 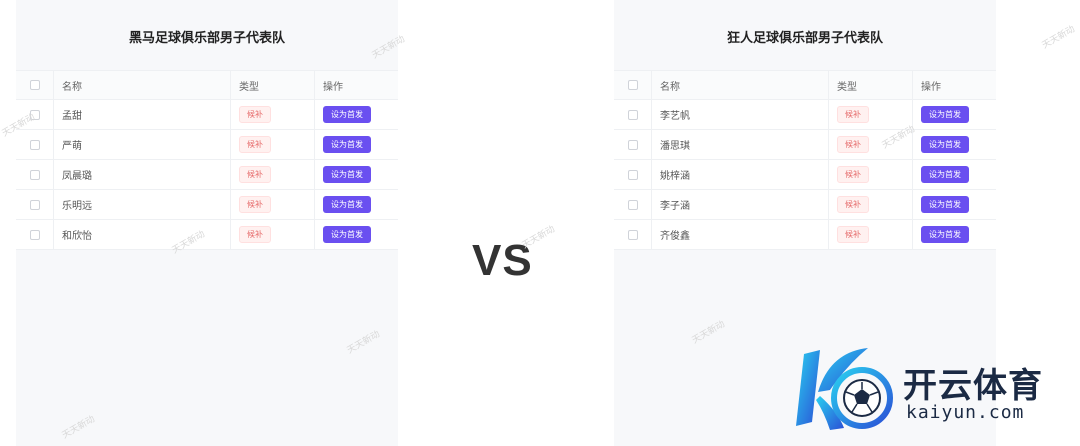 I want to click on player-name: 李子涵, so click(x=740, y=204).